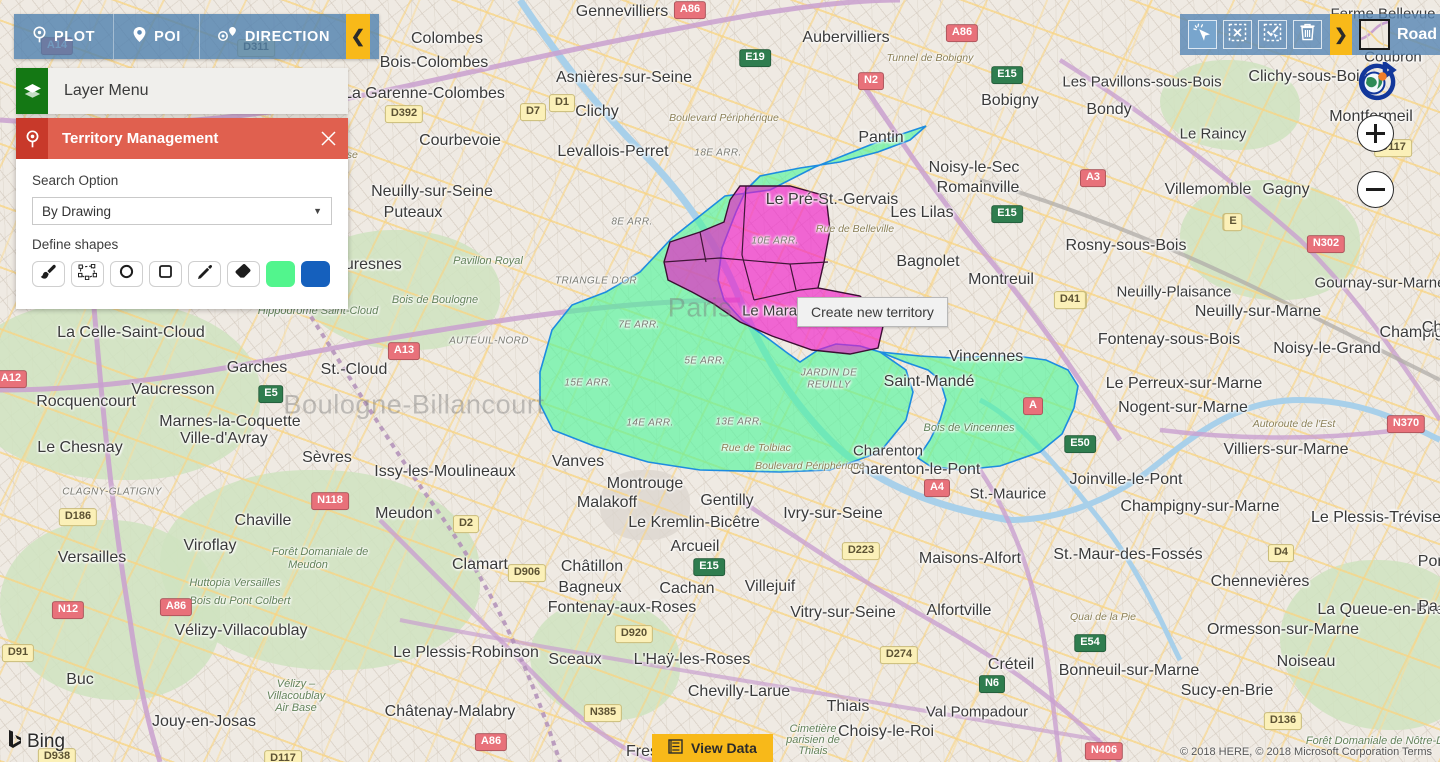 This screenshot has width=1440, height=762. I want to click on map-route-shield: A13, so click(404, 351).